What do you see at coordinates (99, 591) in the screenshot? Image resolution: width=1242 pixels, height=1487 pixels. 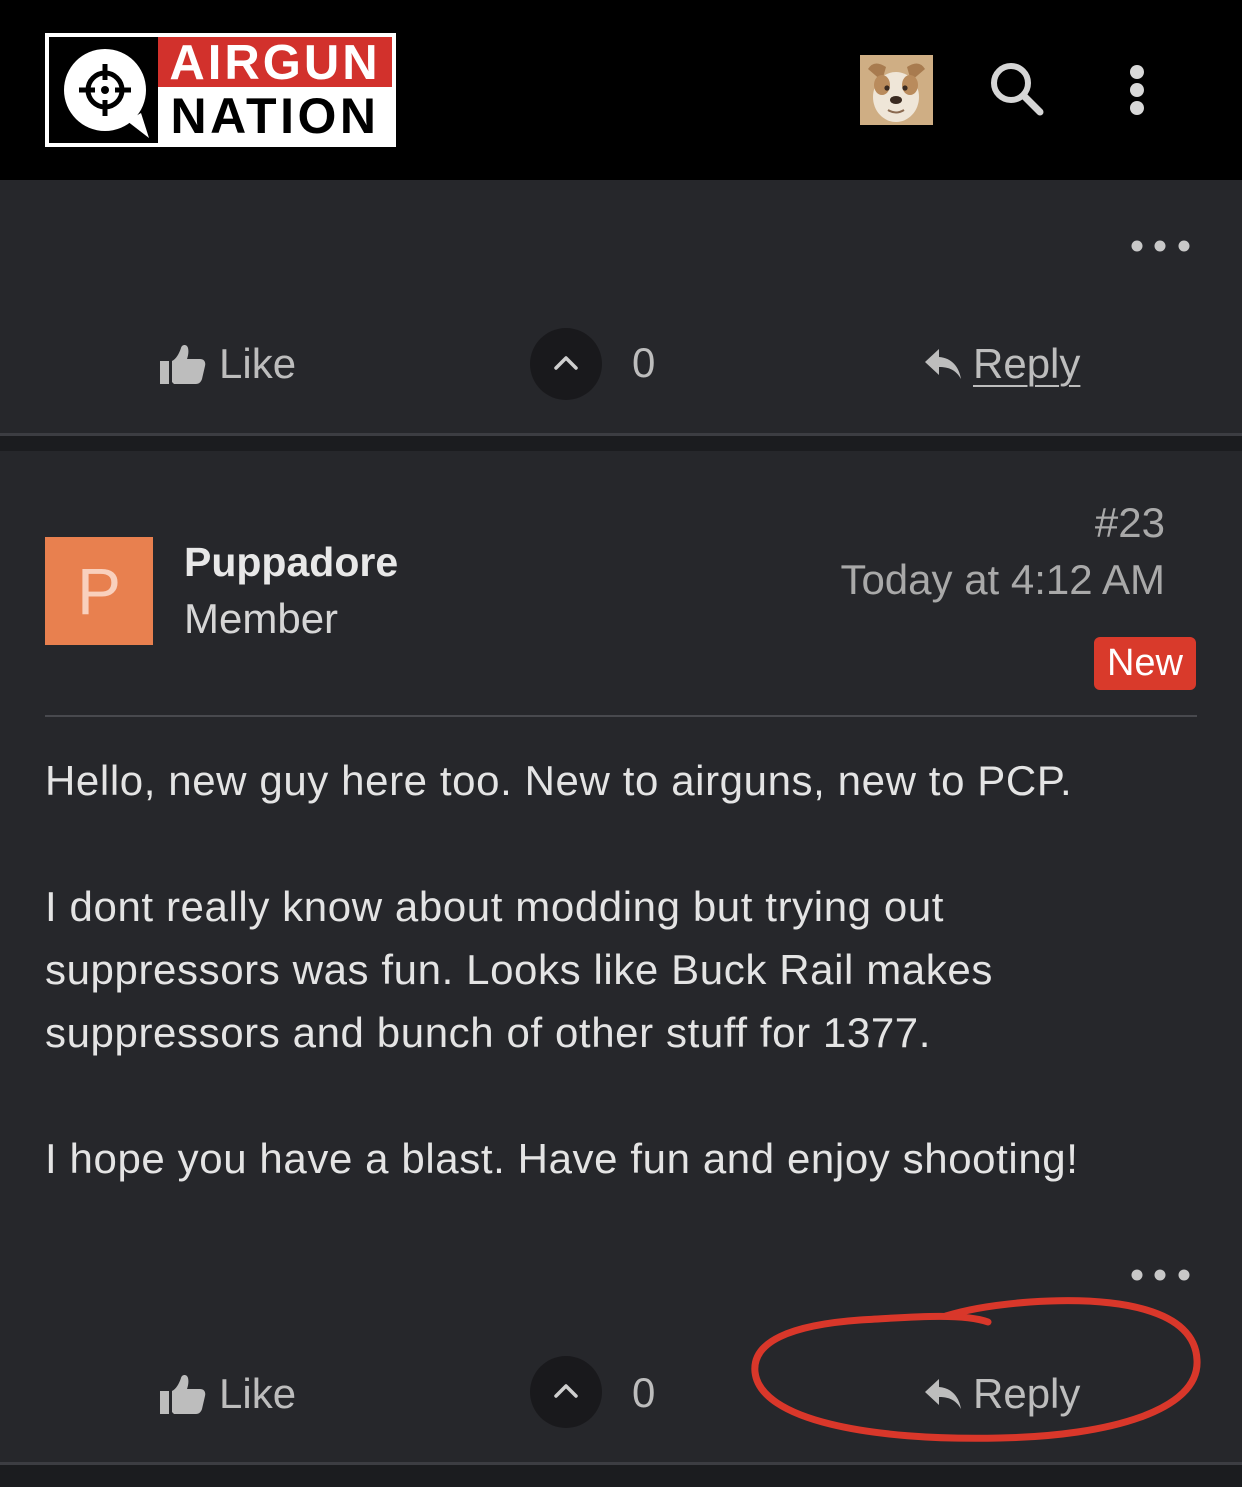 I see `author-avatar: P` at bounding box center [99, 591].